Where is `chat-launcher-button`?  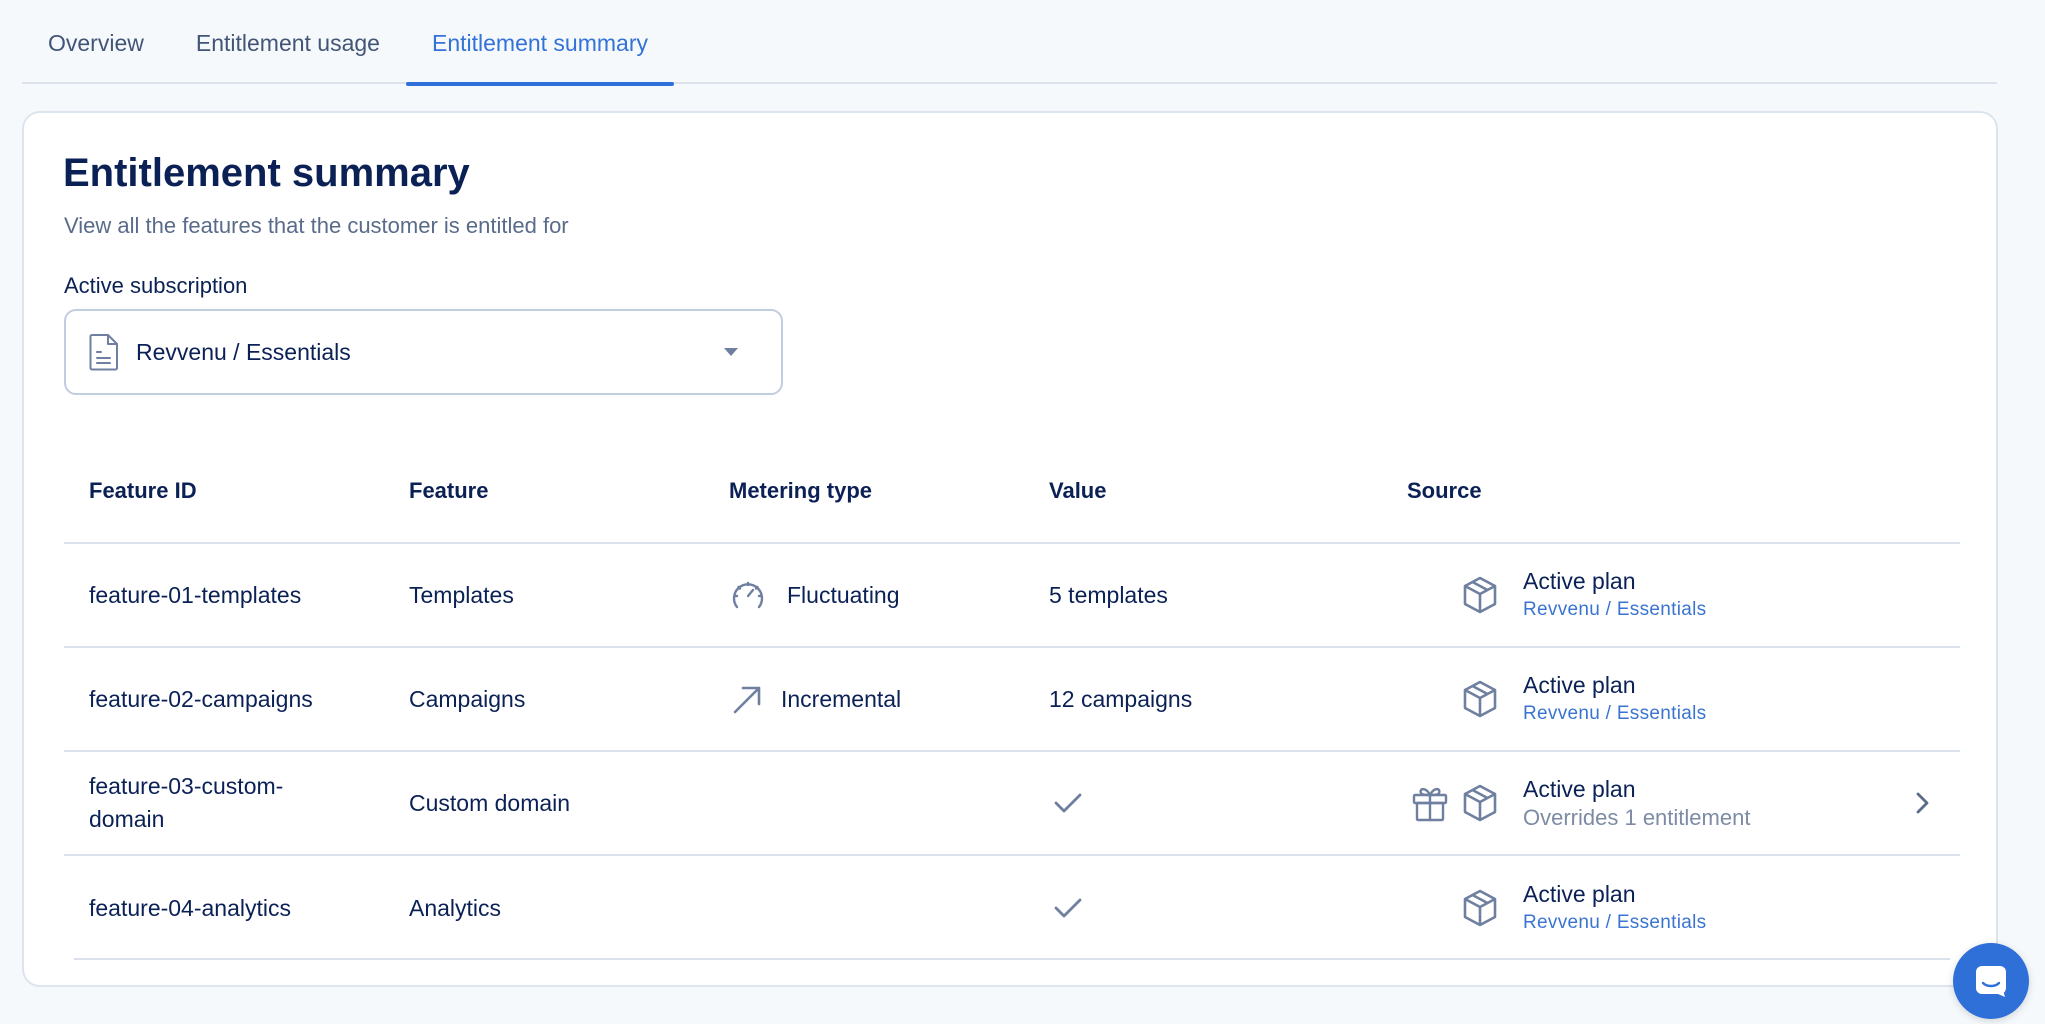 chat-launcher-button is located at coordinates (1991, 981).